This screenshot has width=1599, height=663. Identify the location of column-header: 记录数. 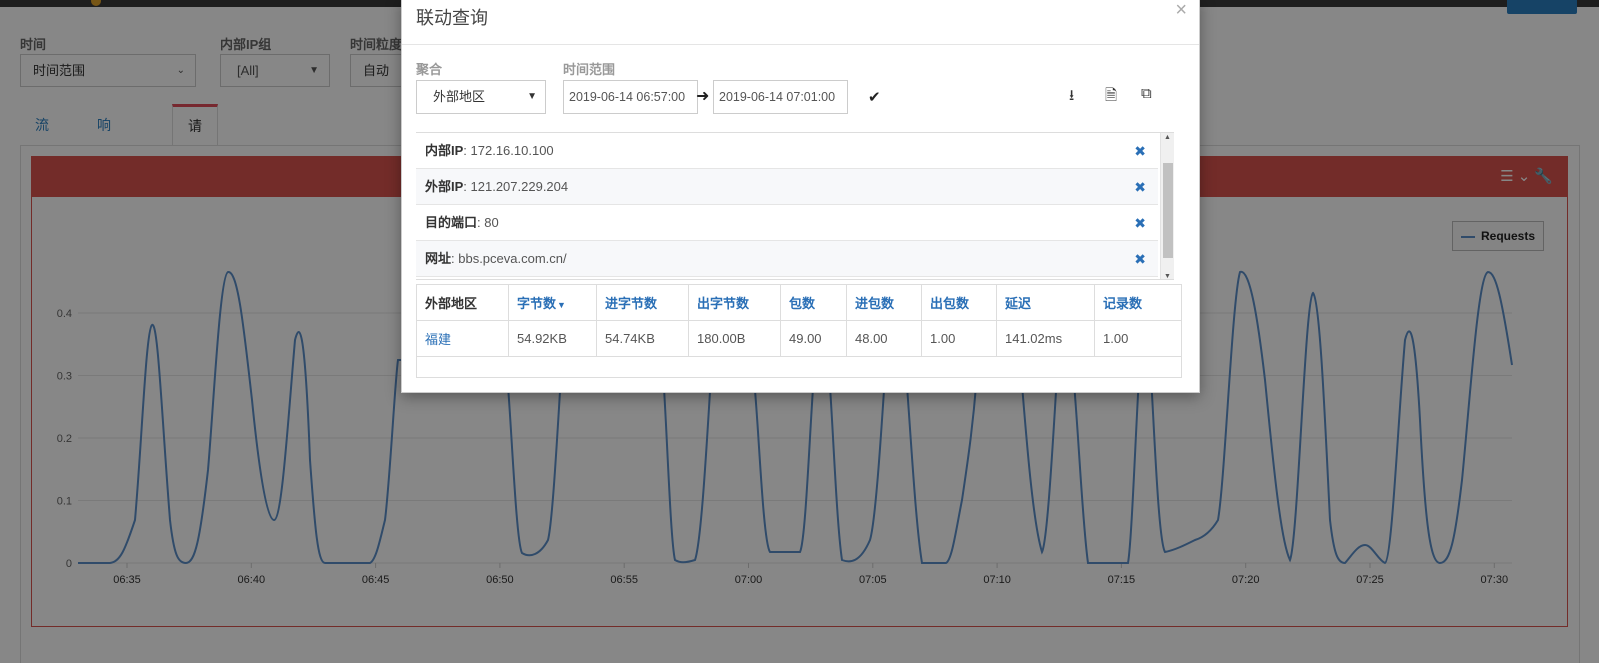
(1138, 302).